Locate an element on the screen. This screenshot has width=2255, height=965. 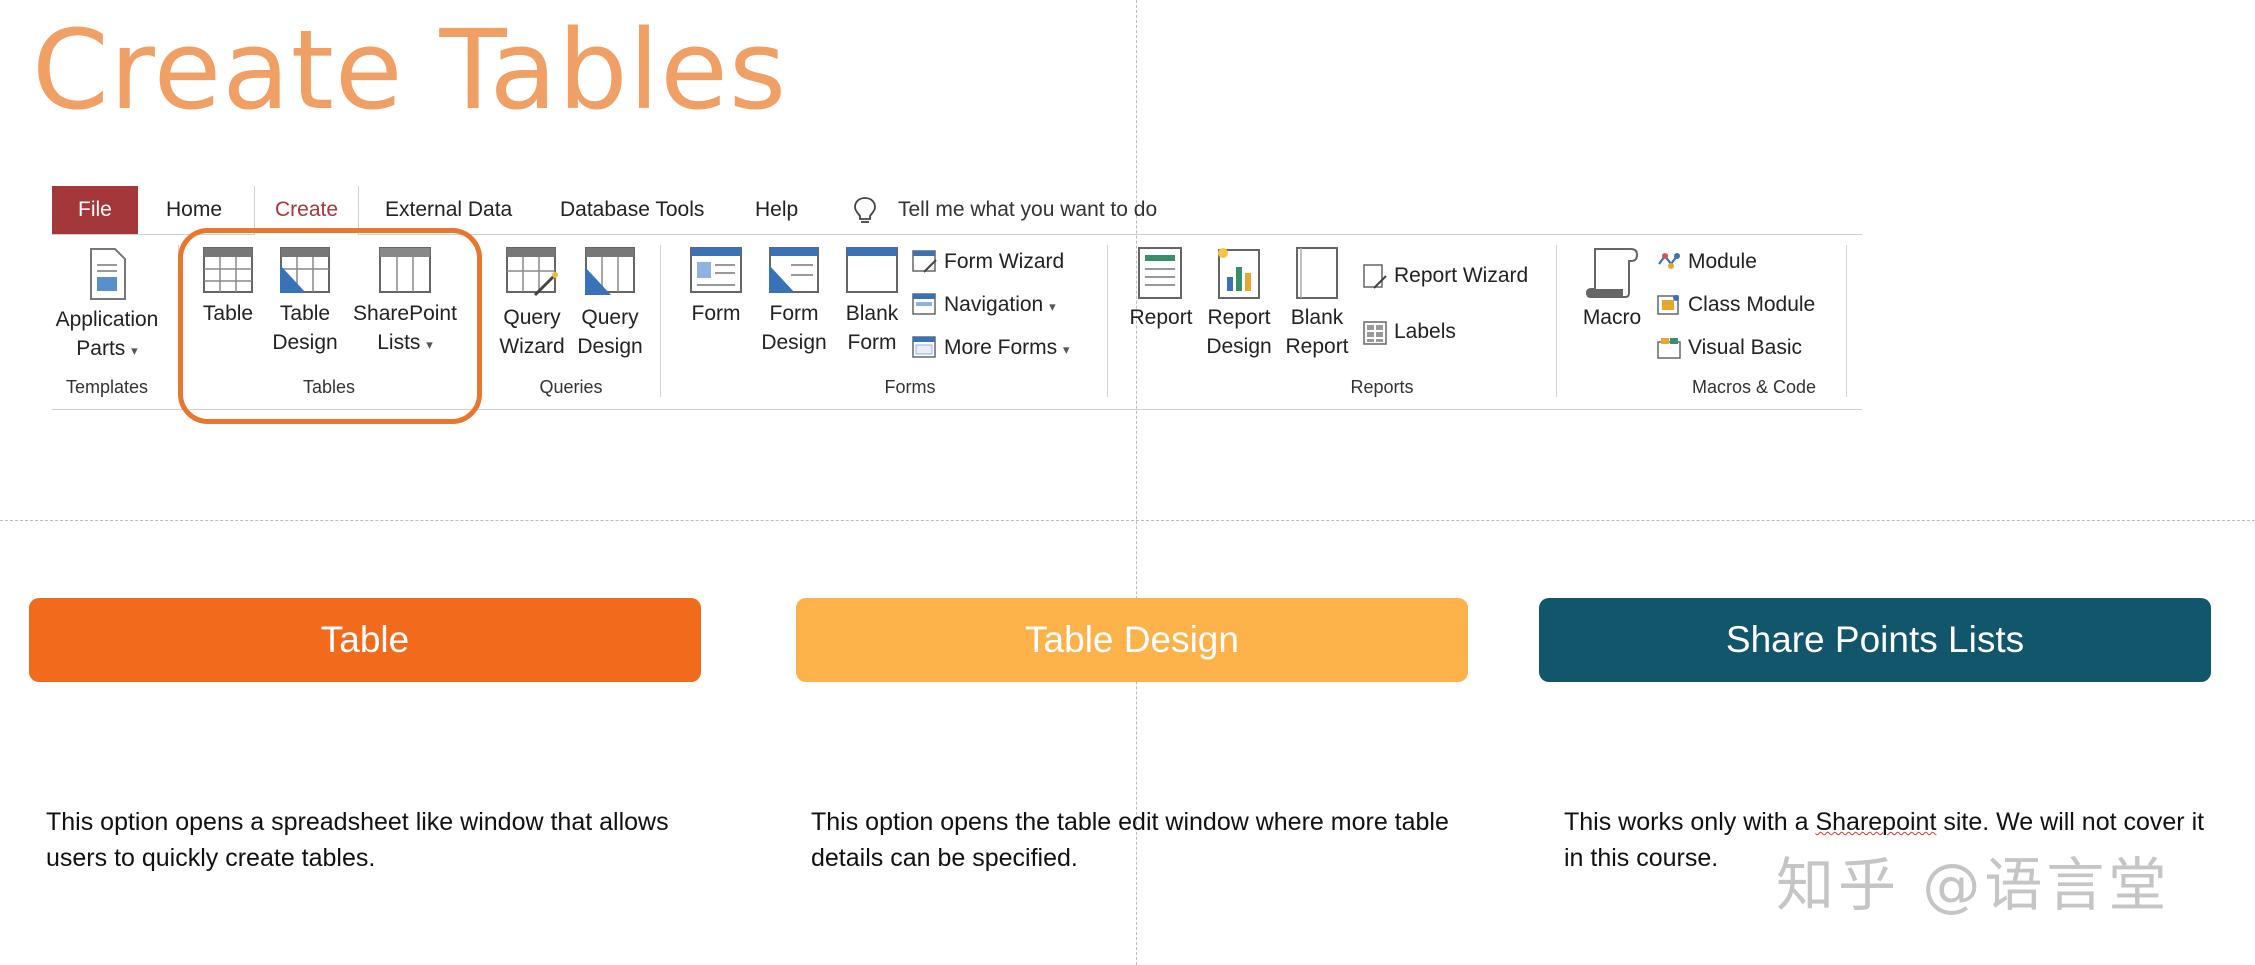
blank-form-label-1: Blank is located at coordinates (872, 313).